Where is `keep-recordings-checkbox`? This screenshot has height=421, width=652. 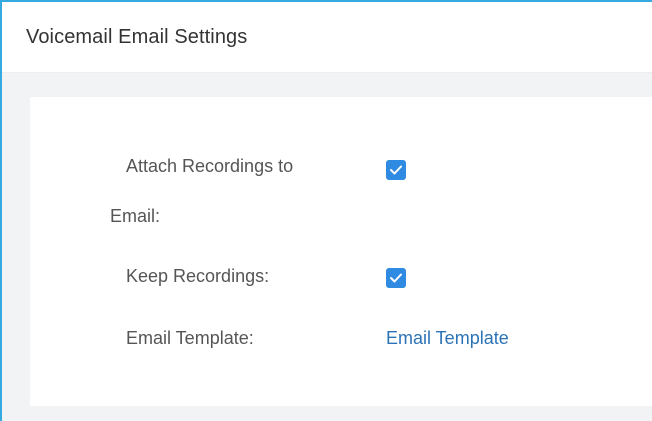 keep-recordings-checkbox is located at coordinates (396, 278).